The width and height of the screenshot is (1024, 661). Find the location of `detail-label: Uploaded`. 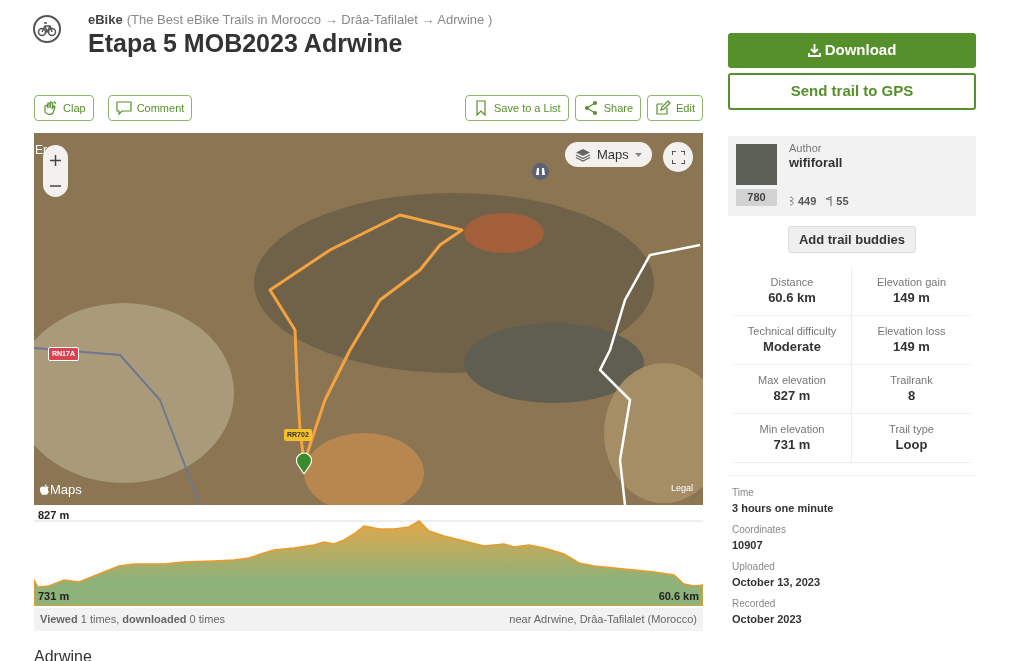

detail-label: Uploaded is located at coordinates (754, 567).